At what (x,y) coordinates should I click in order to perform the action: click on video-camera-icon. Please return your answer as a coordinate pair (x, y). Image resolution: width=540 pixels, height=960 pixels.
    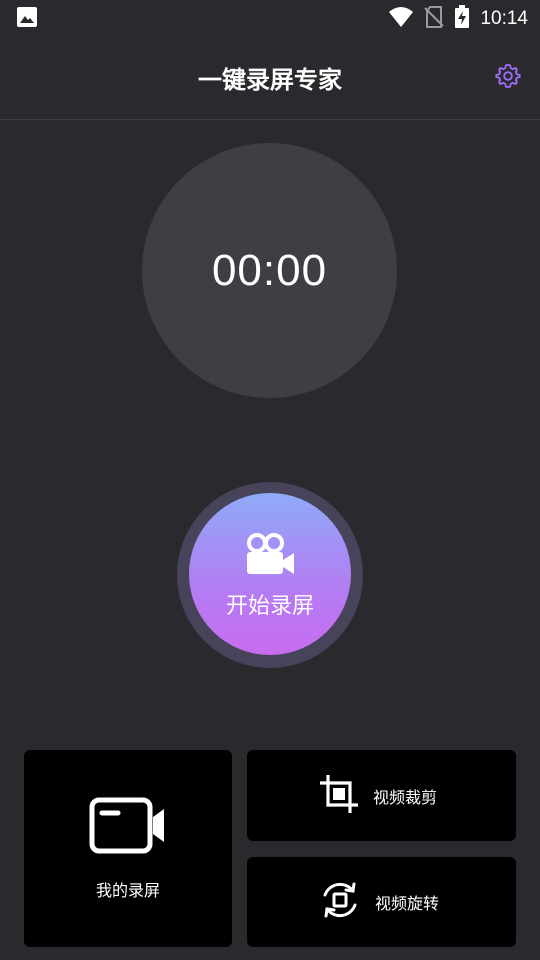
    Looking at the image, I should click on (270, 556).